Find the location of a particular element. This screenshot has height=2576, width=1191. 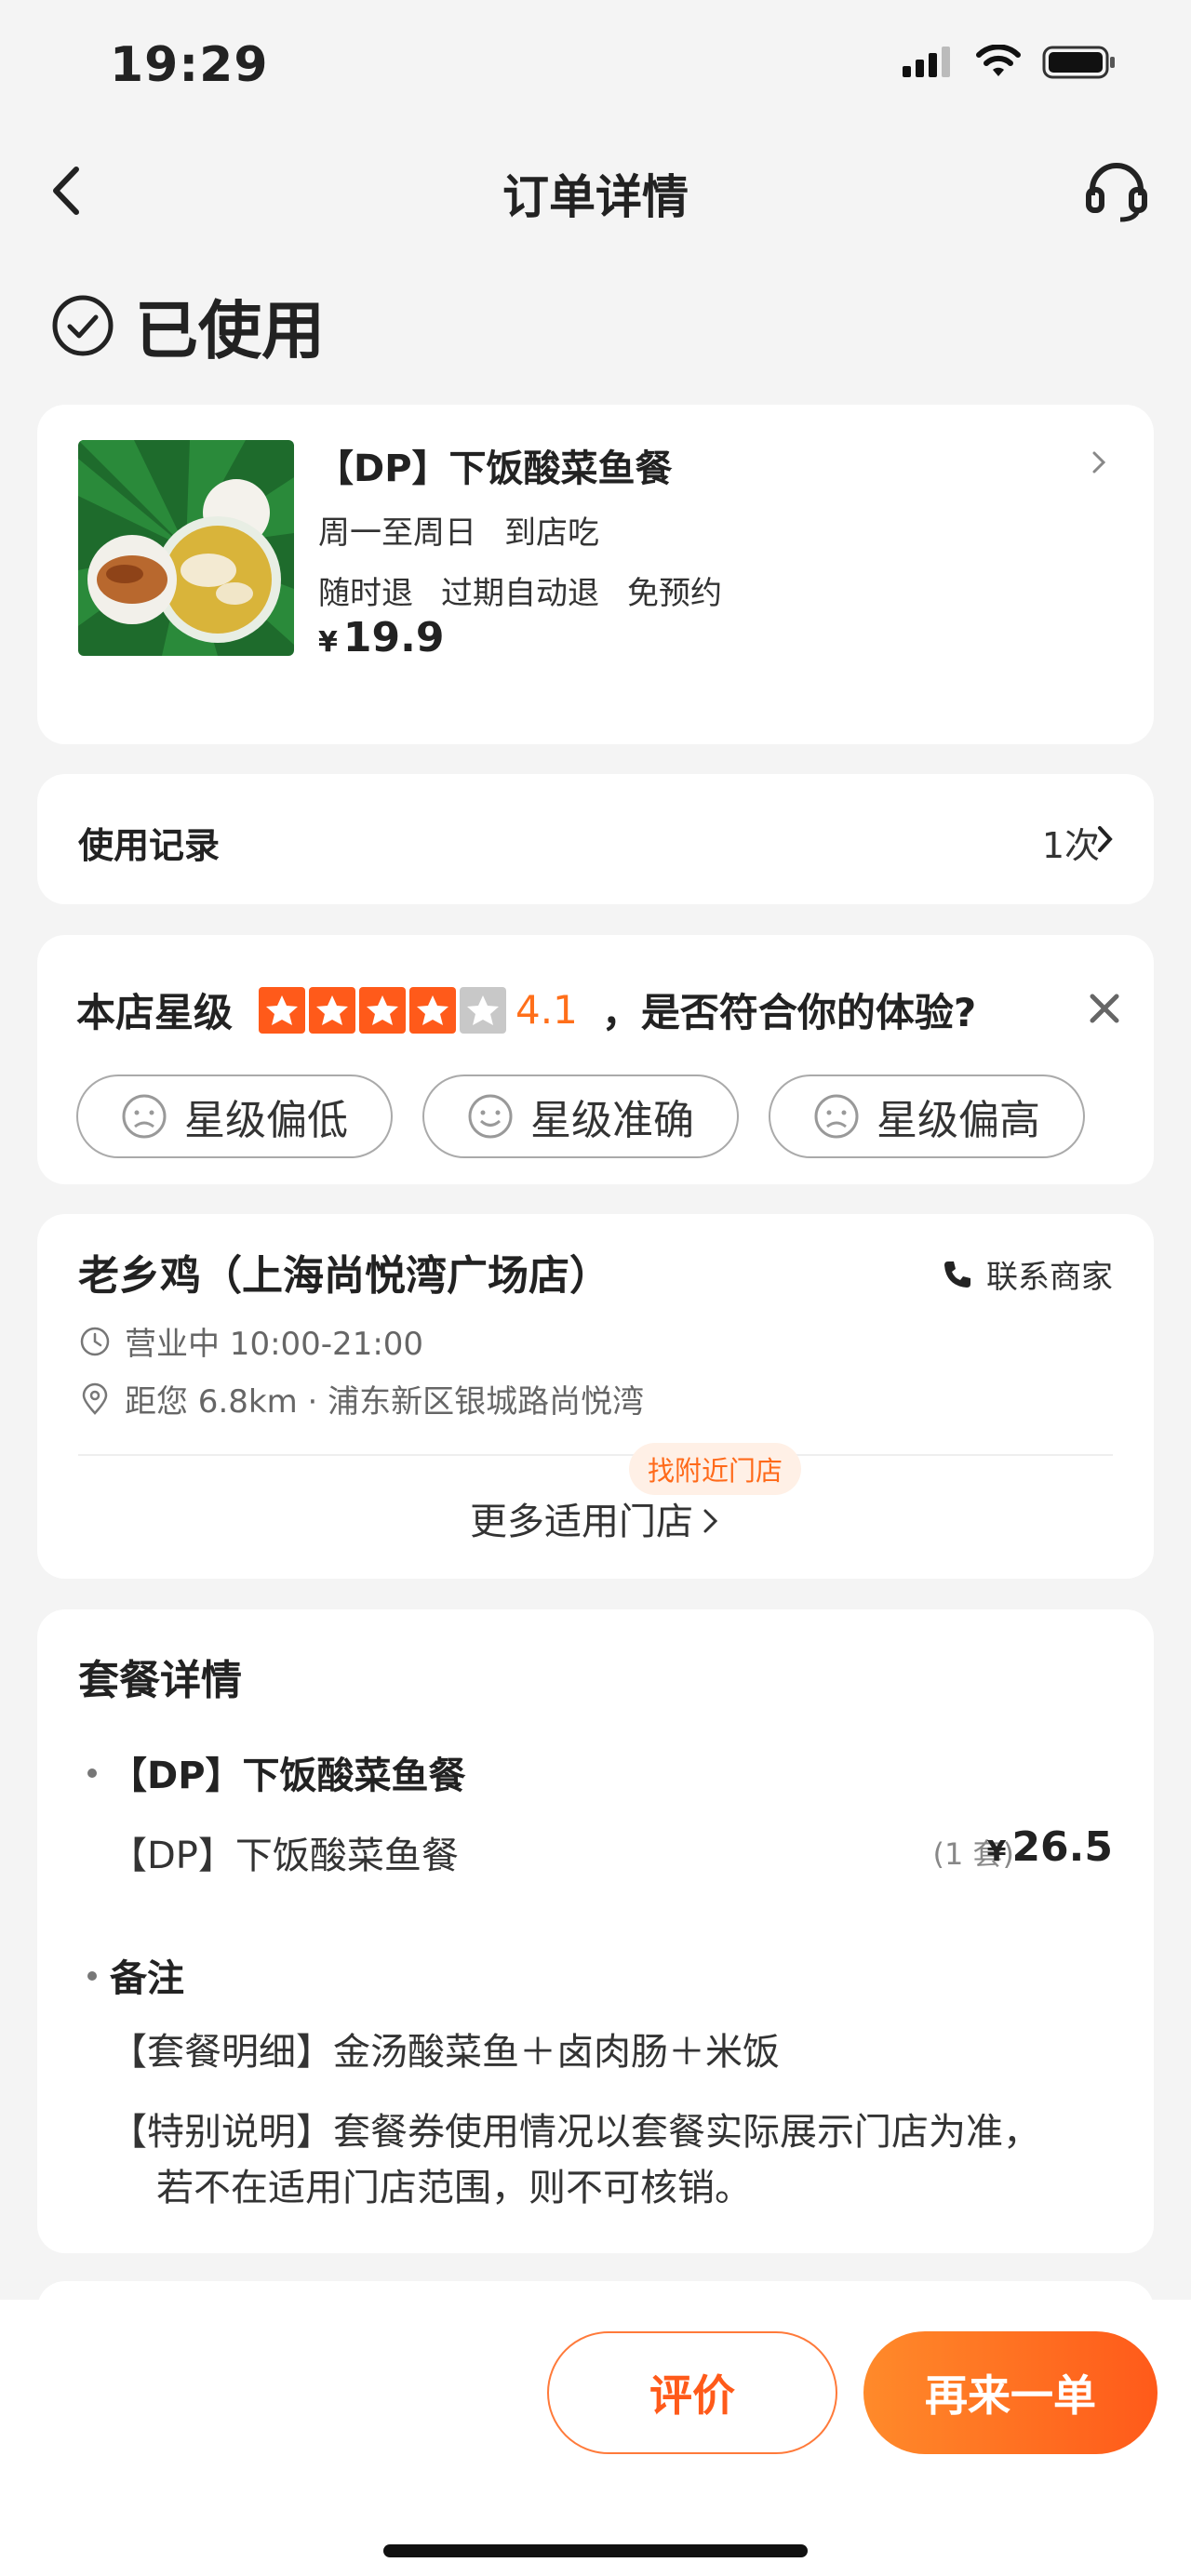

more-stores-link: 更多适用门店 is located at coordinates (595, 1518).